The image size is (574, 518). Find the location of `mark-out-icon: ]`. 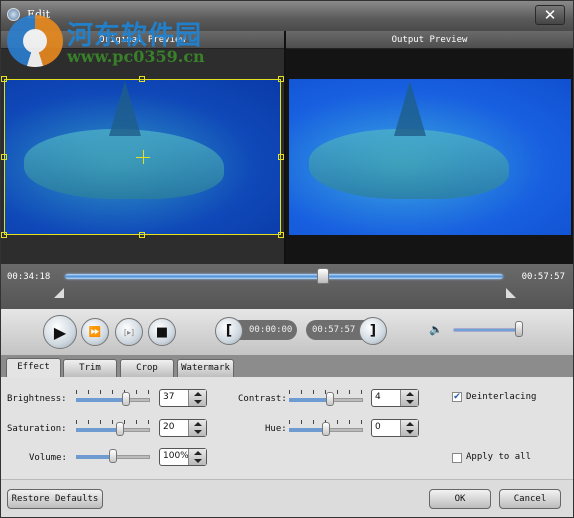

mark-out-icon: ] is located at coordinates (373, 331).